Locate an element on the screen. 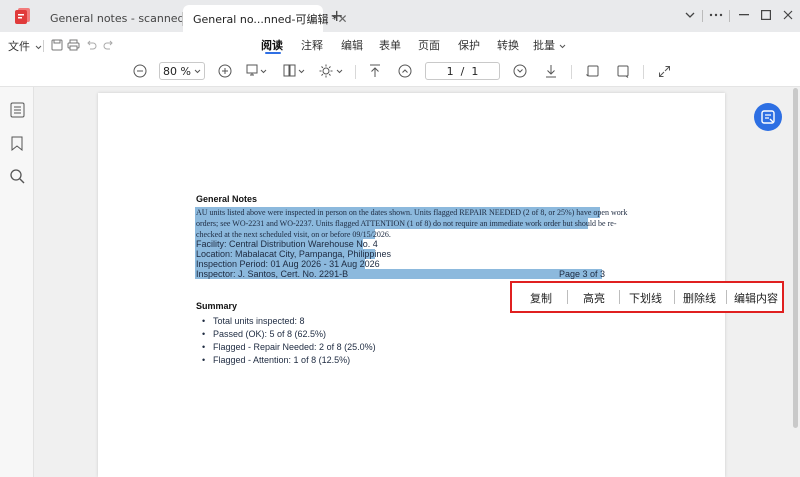 The width and height of the screenshot is (800, 477). edit-content-button: 编辑内容 is located at coordinates (756, 298).